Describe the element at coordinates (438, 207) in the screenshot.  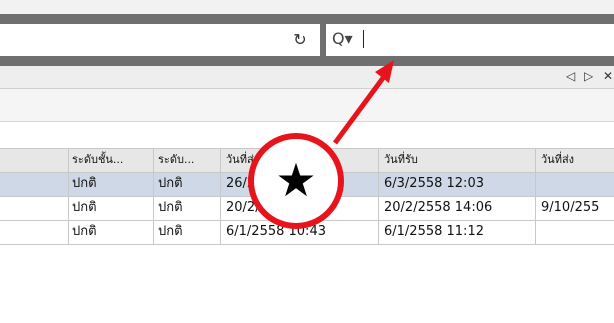
I see `table-cell: 20/2/2558 14:06` at that location.